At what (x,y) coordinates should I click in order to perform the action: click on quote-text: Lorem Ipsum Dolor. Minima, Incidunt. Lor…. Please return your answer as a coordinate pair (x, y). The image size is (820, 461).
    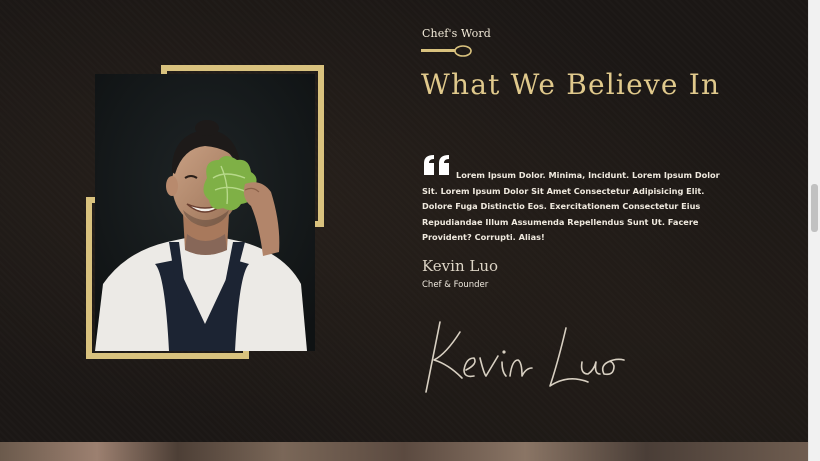
    Looking at the image, I should click on (571, 206).